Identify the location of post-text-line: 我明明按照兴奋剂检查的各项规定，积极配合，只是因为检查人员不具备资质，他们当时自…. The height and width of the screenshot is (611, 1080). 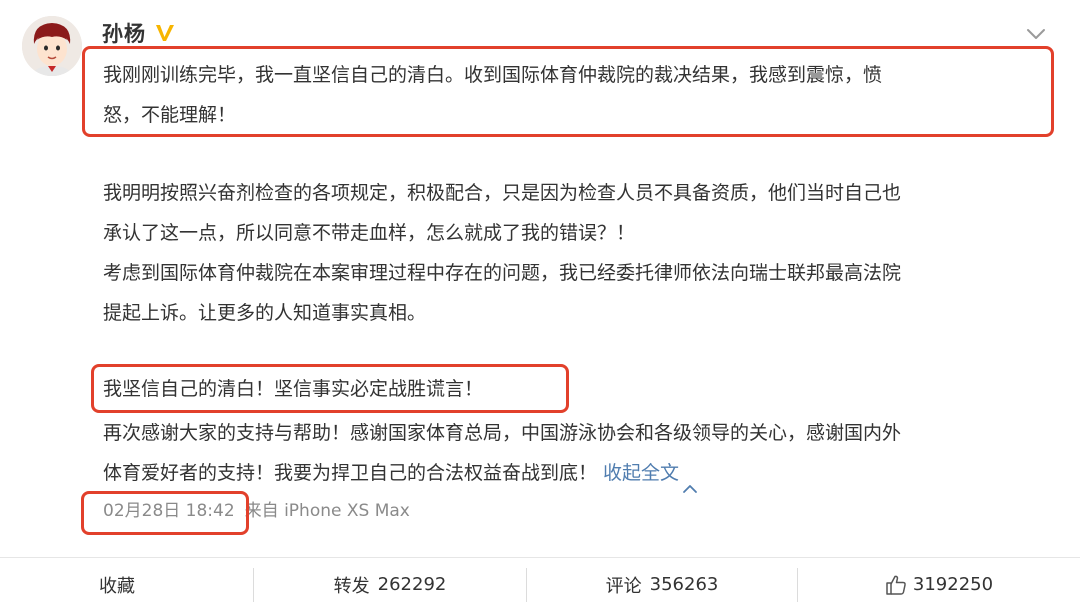
(502, 193).